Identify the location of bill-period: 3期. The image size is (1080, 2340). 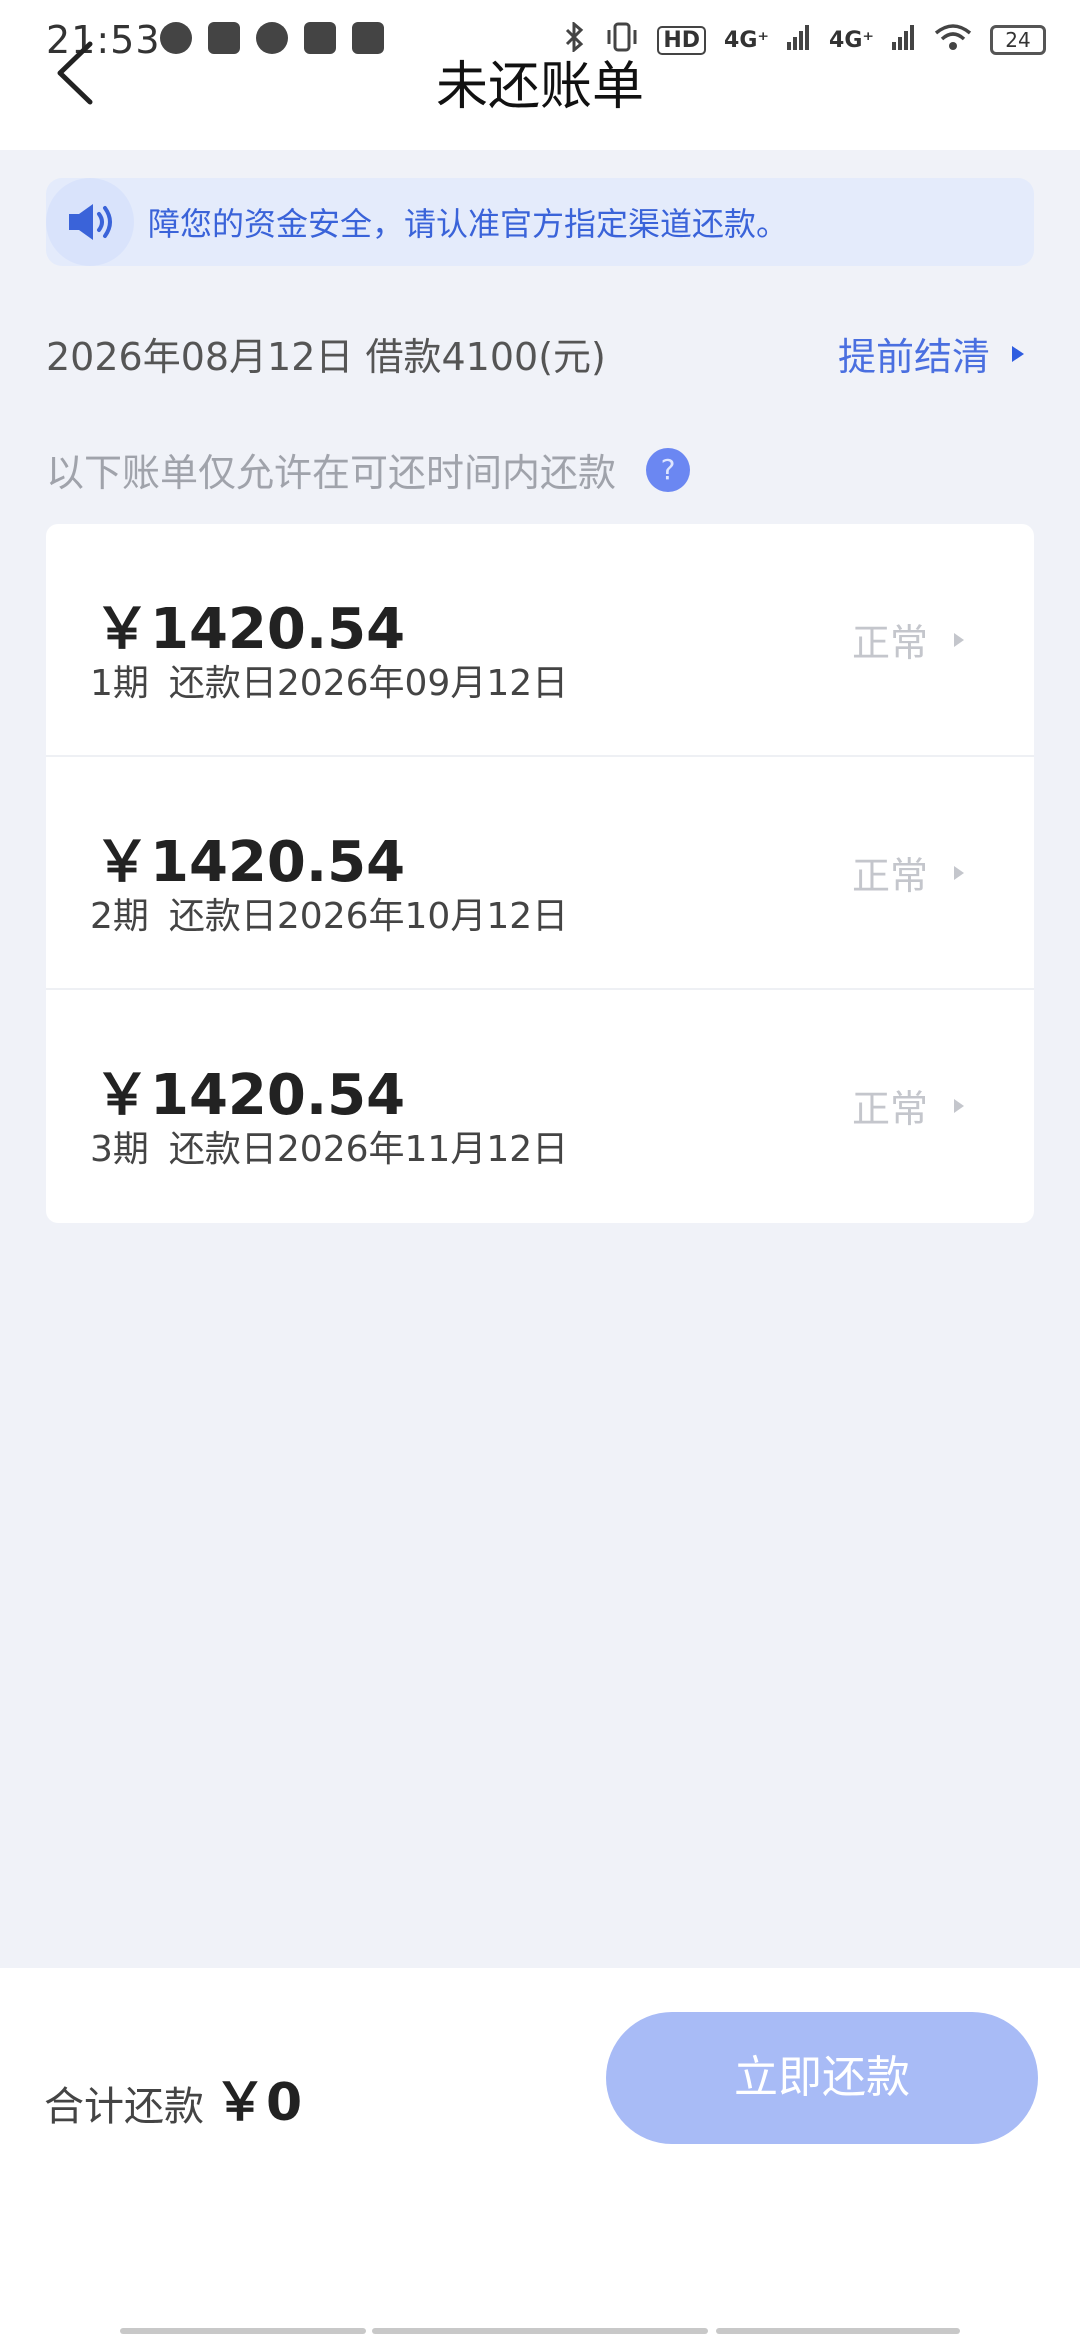
(119, 1149).